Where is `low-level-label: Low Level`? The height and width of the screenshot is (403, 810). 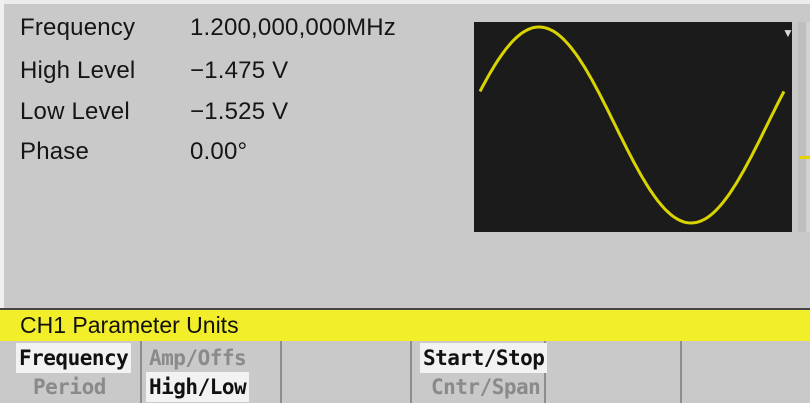 low-level-label: Low Level is located at coordinates (75, 111).